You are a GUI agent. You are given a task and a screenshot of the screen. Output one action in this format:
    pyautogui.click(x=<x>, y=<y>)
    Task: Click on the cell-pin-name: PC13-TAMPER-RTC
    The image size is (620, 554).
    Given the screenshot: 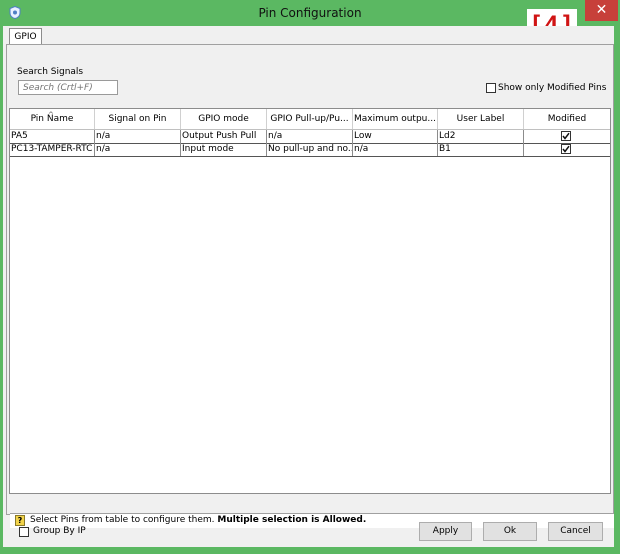 What is the action you would take?
    pyautogui.click(x=52, y=149)
    